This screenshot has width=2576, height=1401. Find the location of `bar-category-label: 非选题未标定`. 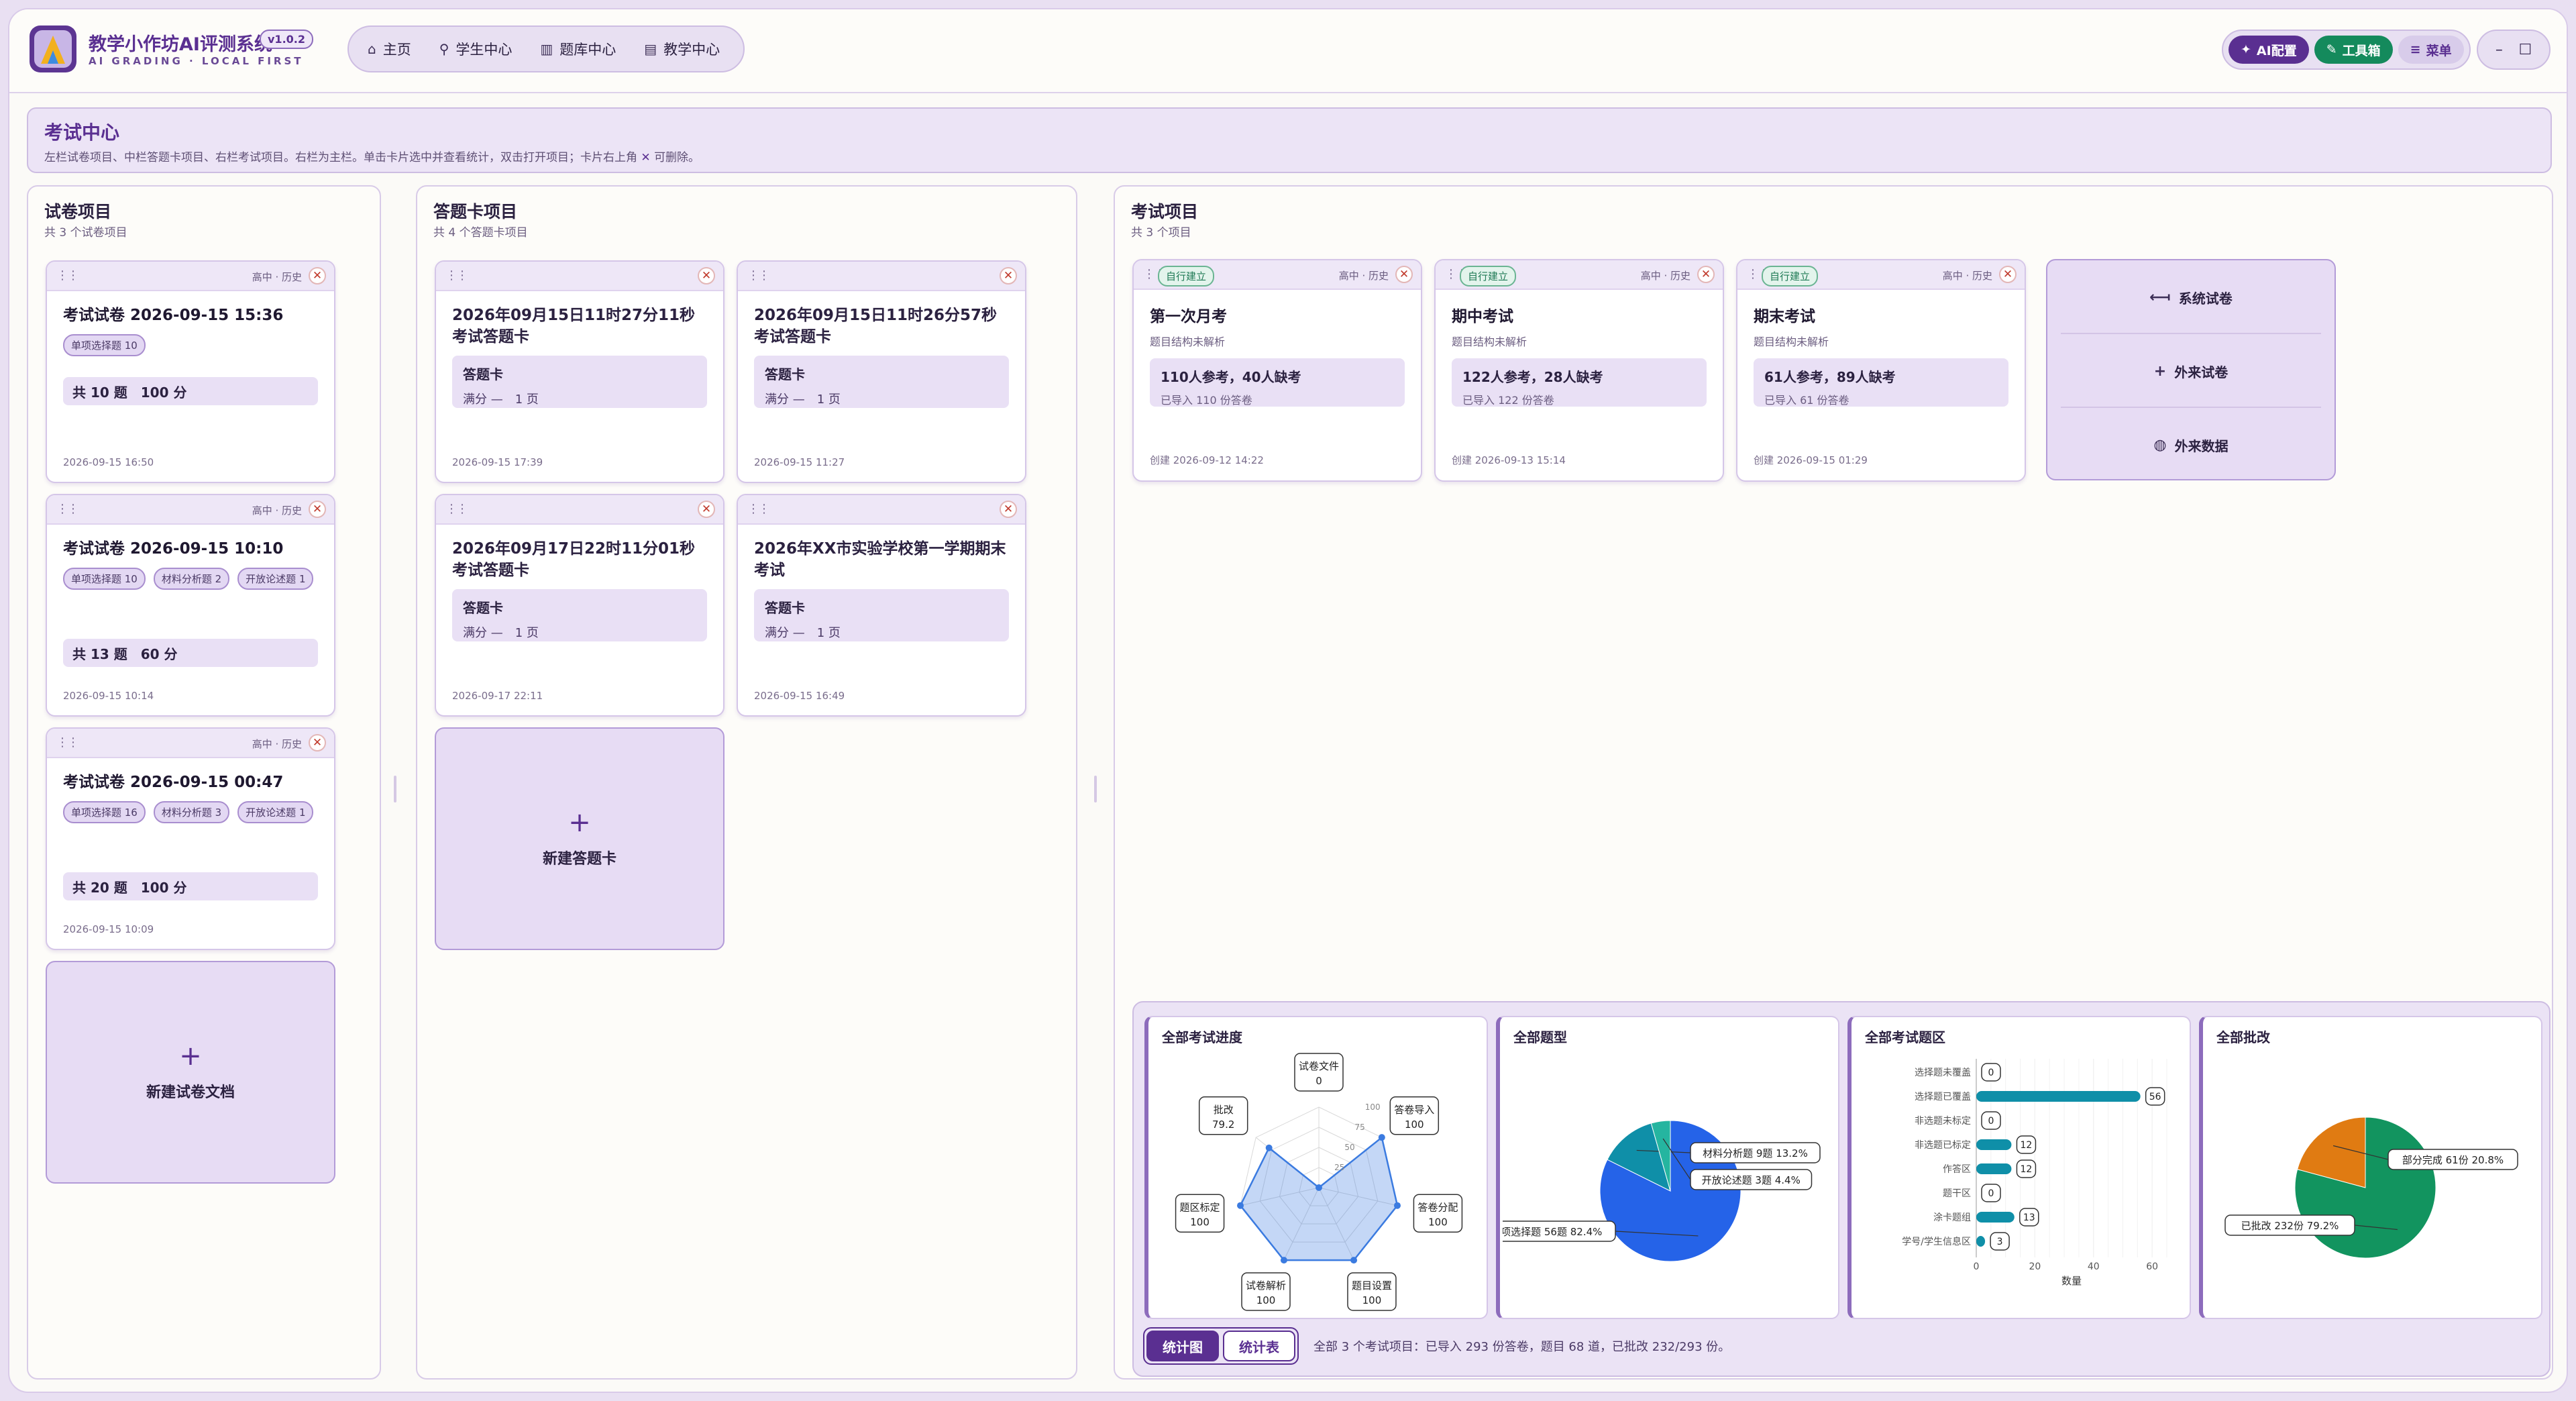

bar-category-label: 非选题未标定 is located at coordinates (1943, 1121).